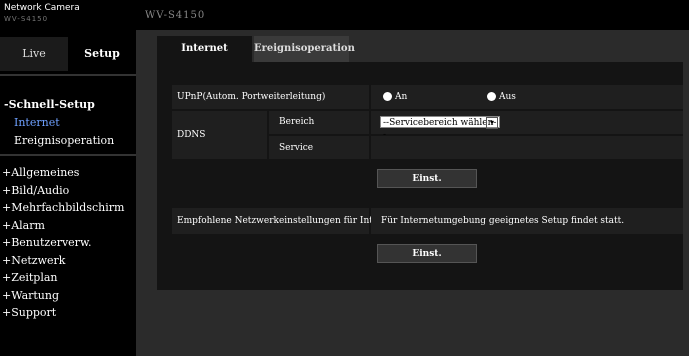 This screenshot has width=689, height=356. Describe the element at coordinates (492, 123) in the screenshot. I see `chevron-down-icon: ▾` at that location.